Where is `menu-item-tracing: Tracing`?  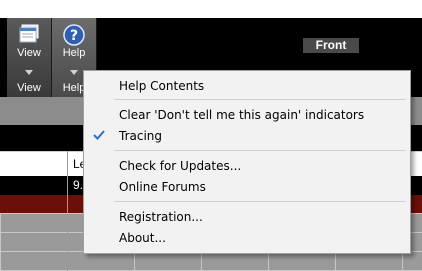
menu-item-tracing: Tracing is located at coordinates (247, 136).